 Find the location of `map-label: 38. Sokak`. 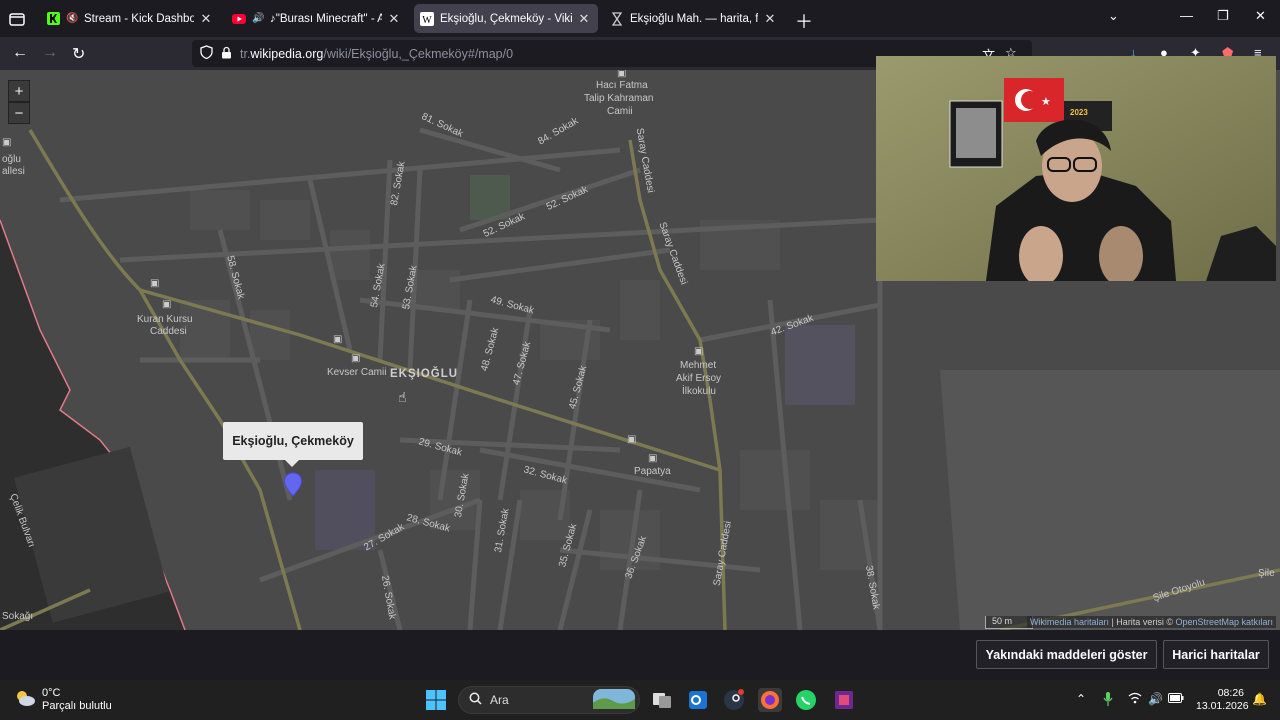

map-label: 38. Sokak is located at coordinates (872, 587).